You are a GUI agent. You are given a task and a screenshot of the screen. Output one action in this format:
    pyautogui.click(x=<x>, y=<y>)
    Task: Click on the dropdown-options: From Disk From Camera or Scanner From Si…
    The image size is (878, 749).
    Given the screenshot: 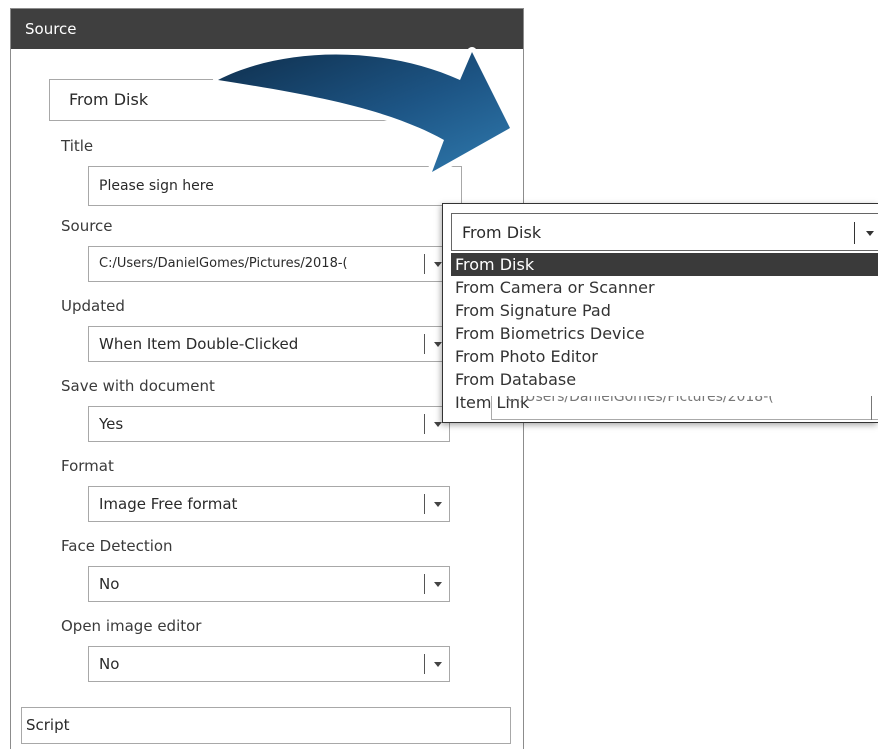 What is the action you would take?
    pyautogui.click(x=664, y=333)
    